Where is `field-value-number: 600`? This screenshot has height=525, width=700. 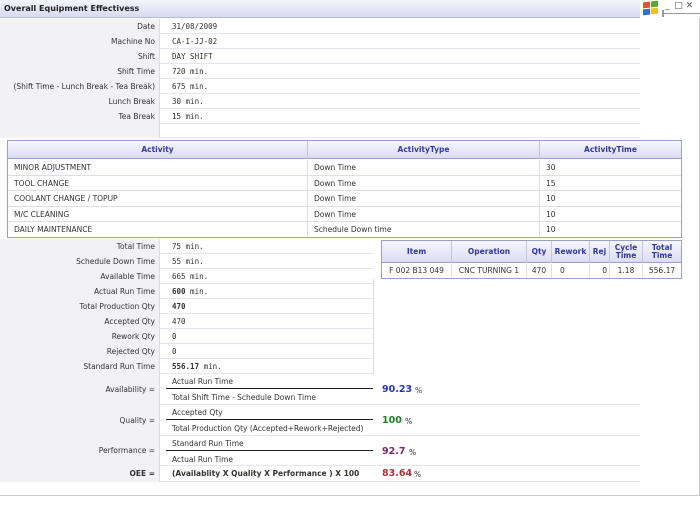 field-value-number: 600 is located at coordinates (179, 291).